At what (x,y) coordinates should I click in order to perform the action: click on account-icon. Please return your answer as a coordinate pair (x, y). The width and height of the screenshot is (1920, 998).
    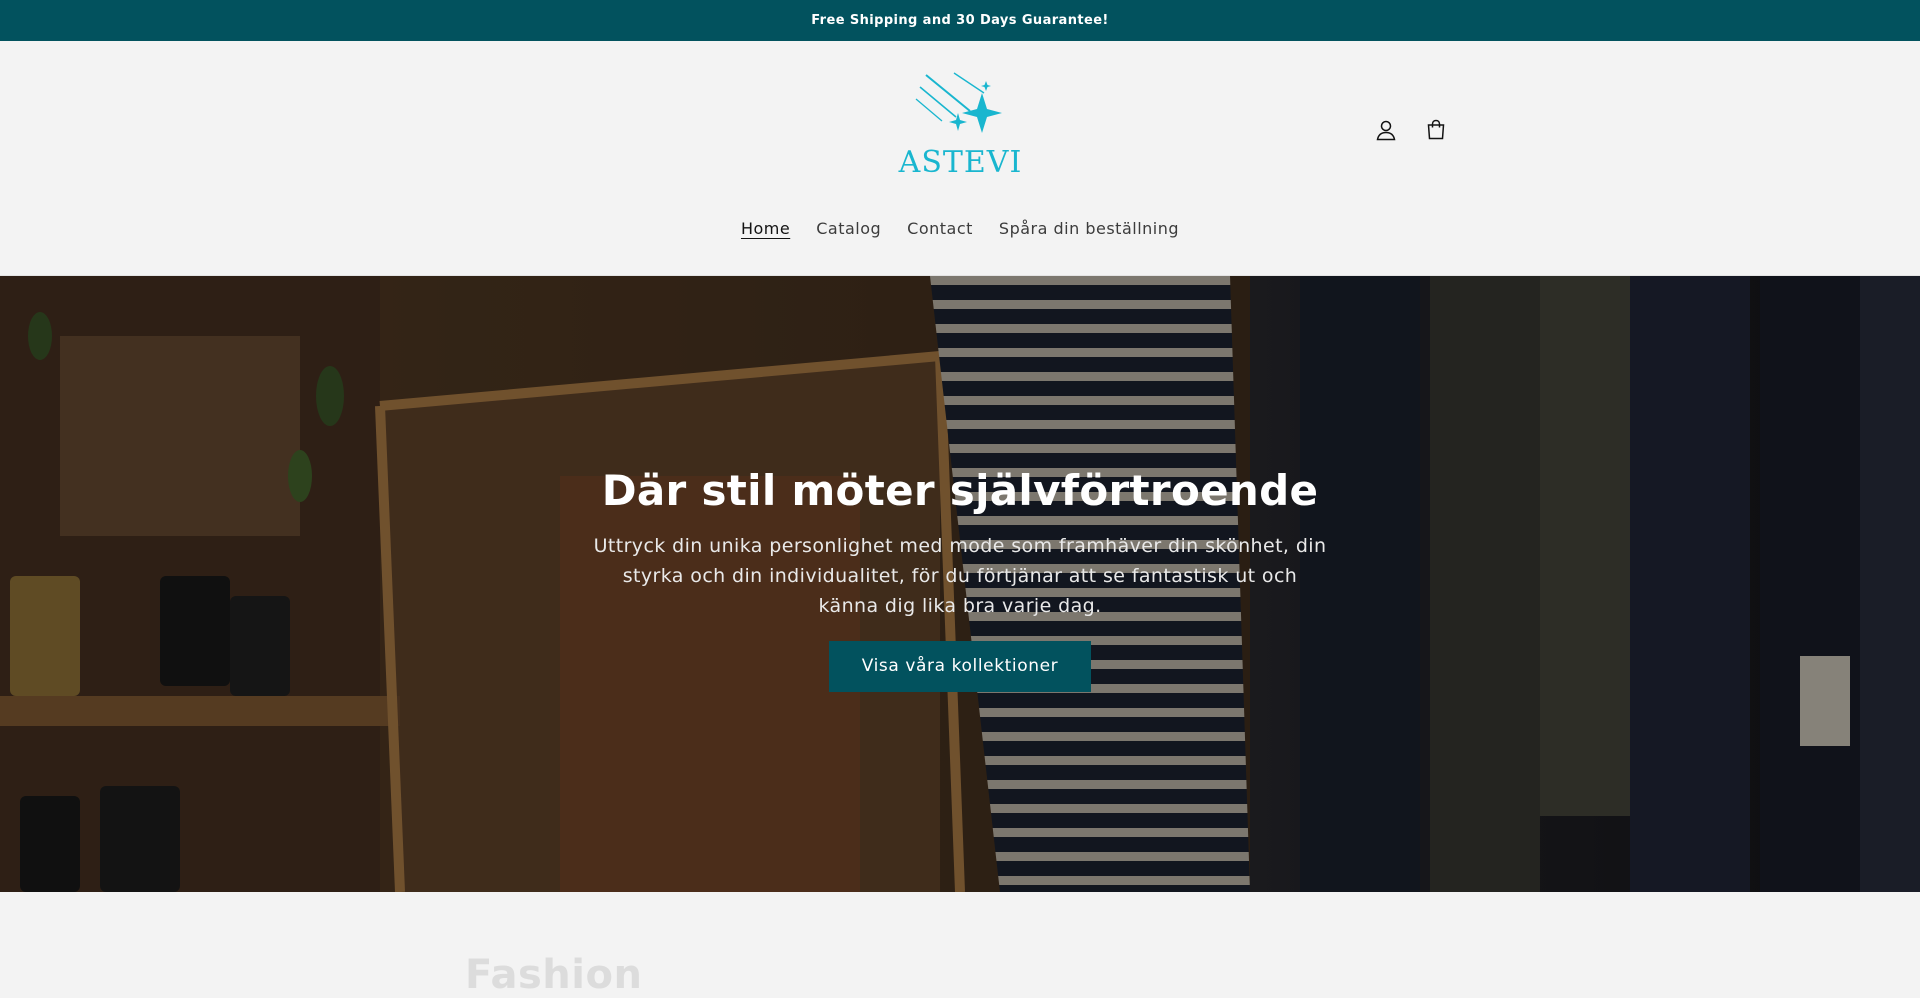
    Looking at the image, I should click on (1386, 130).